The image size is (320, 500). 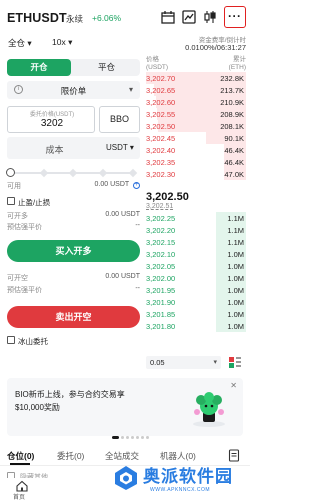 What do you see at coordinates (196, 278) in the screenshot?
I see `bid-row: 3,202.00 1.0M` at bounding box center [196, 278].